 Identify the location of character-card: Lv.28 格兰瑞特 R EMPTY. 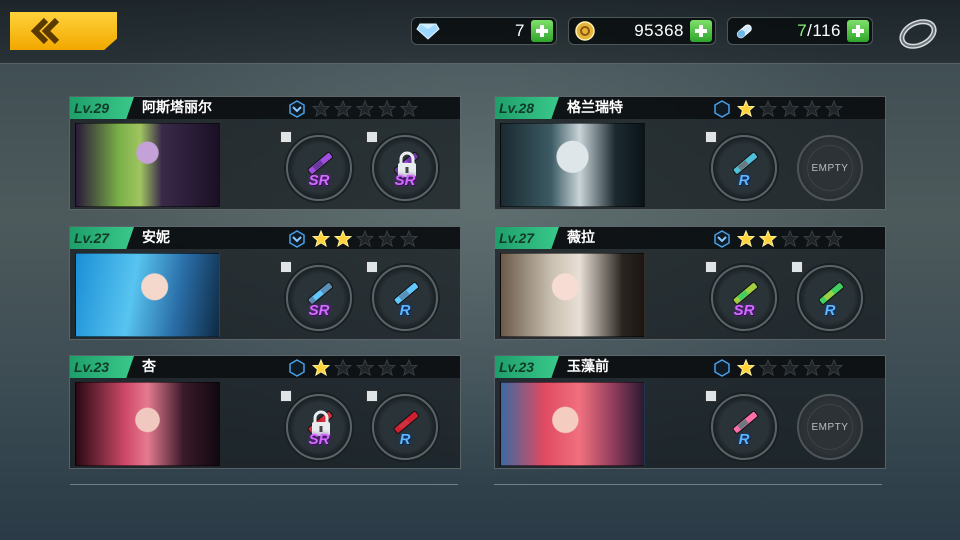
(690, 153).